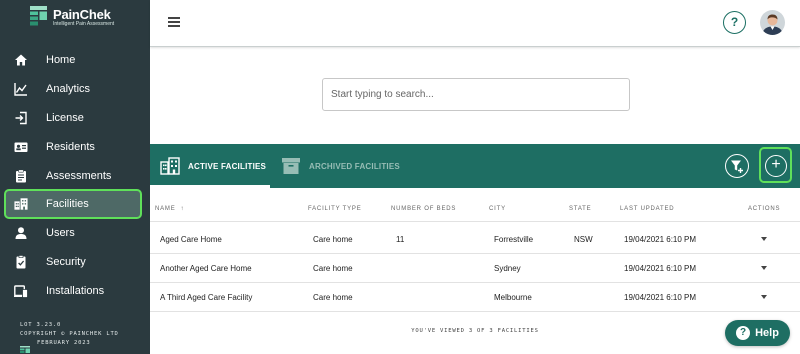 The image size is (800, 354). Describe the element at coordinates (191, 239) in the screenshot. I see `cell-name: Aged Care Home` at that location.